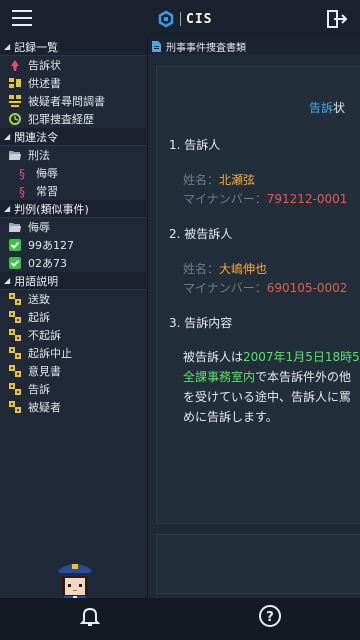 The image size is (360, 640). What do you see at coordinates (15, 65) in the screenshot?
I see `complaint-icon` at bounding box center [15, 65].